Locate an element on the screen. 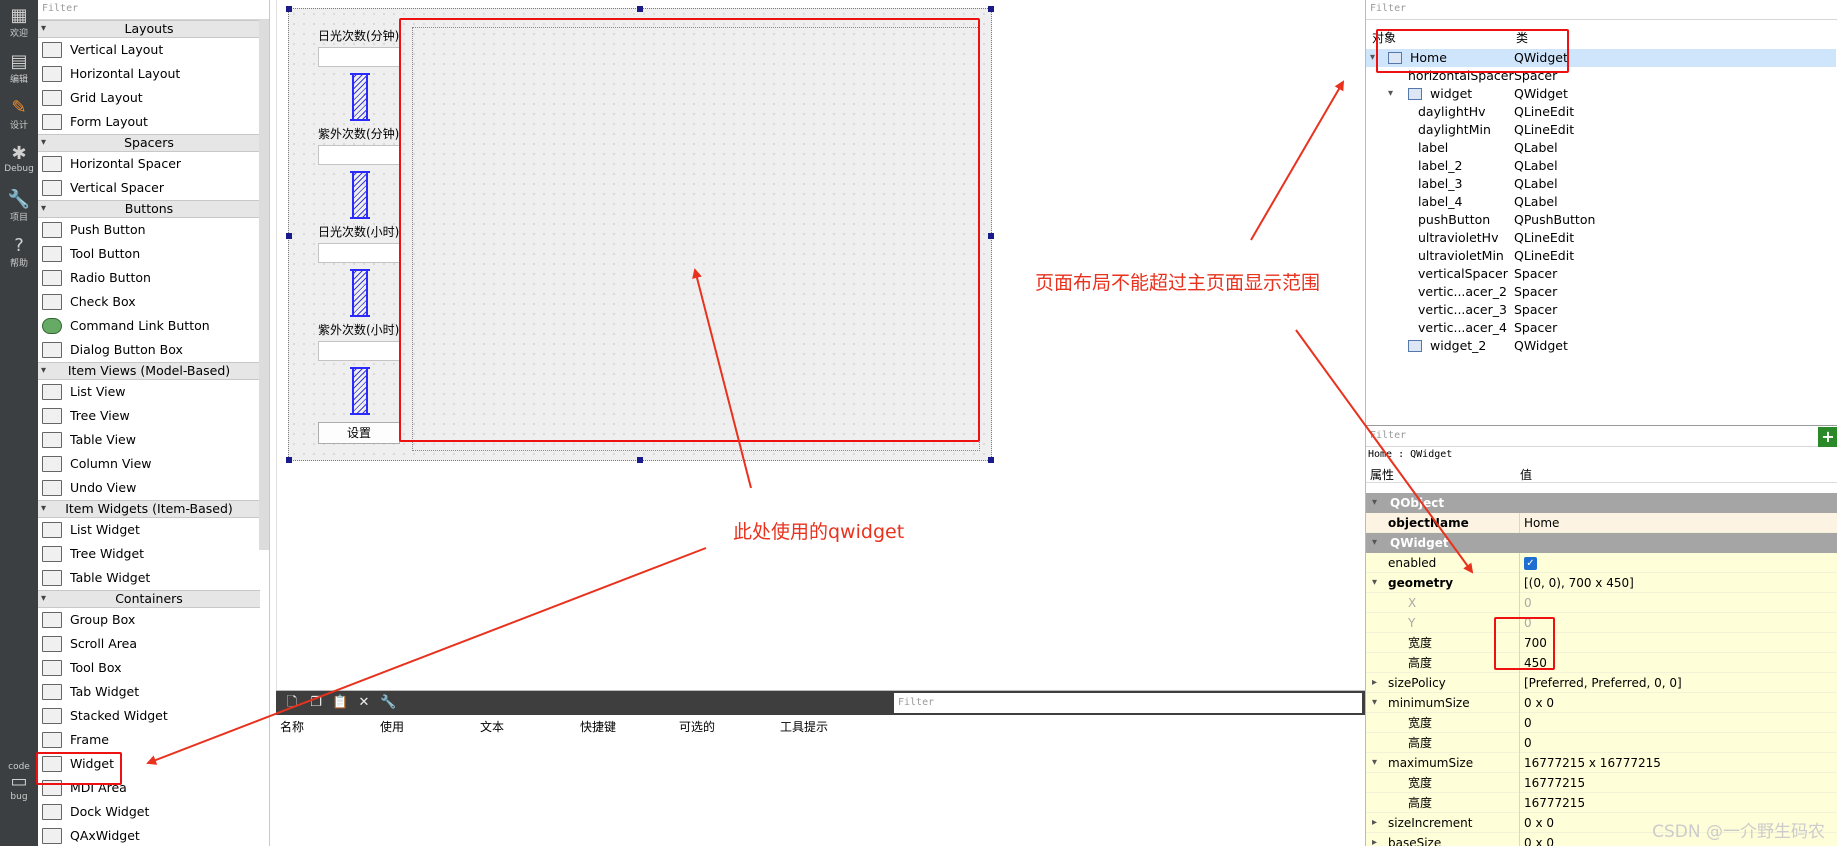 Image resolution: width=1837 pixels, height=846 pixels. property-value: 700 is located at coordinates (1678, 643).